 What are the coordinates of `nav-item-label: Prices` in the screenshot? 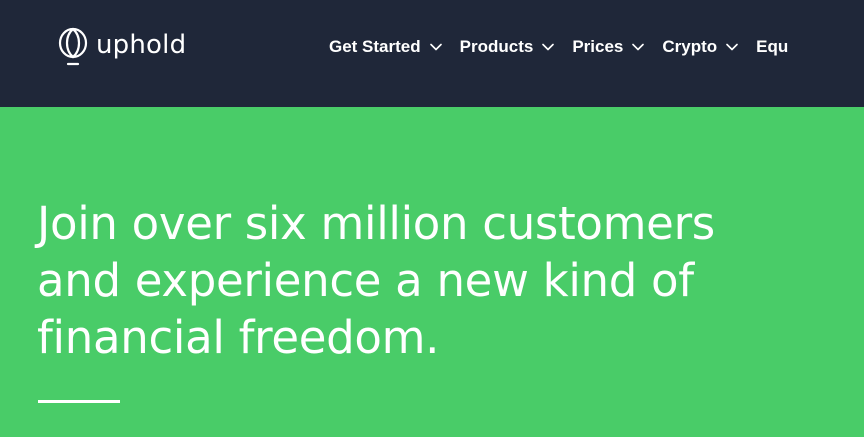 It's located at (598, 46).